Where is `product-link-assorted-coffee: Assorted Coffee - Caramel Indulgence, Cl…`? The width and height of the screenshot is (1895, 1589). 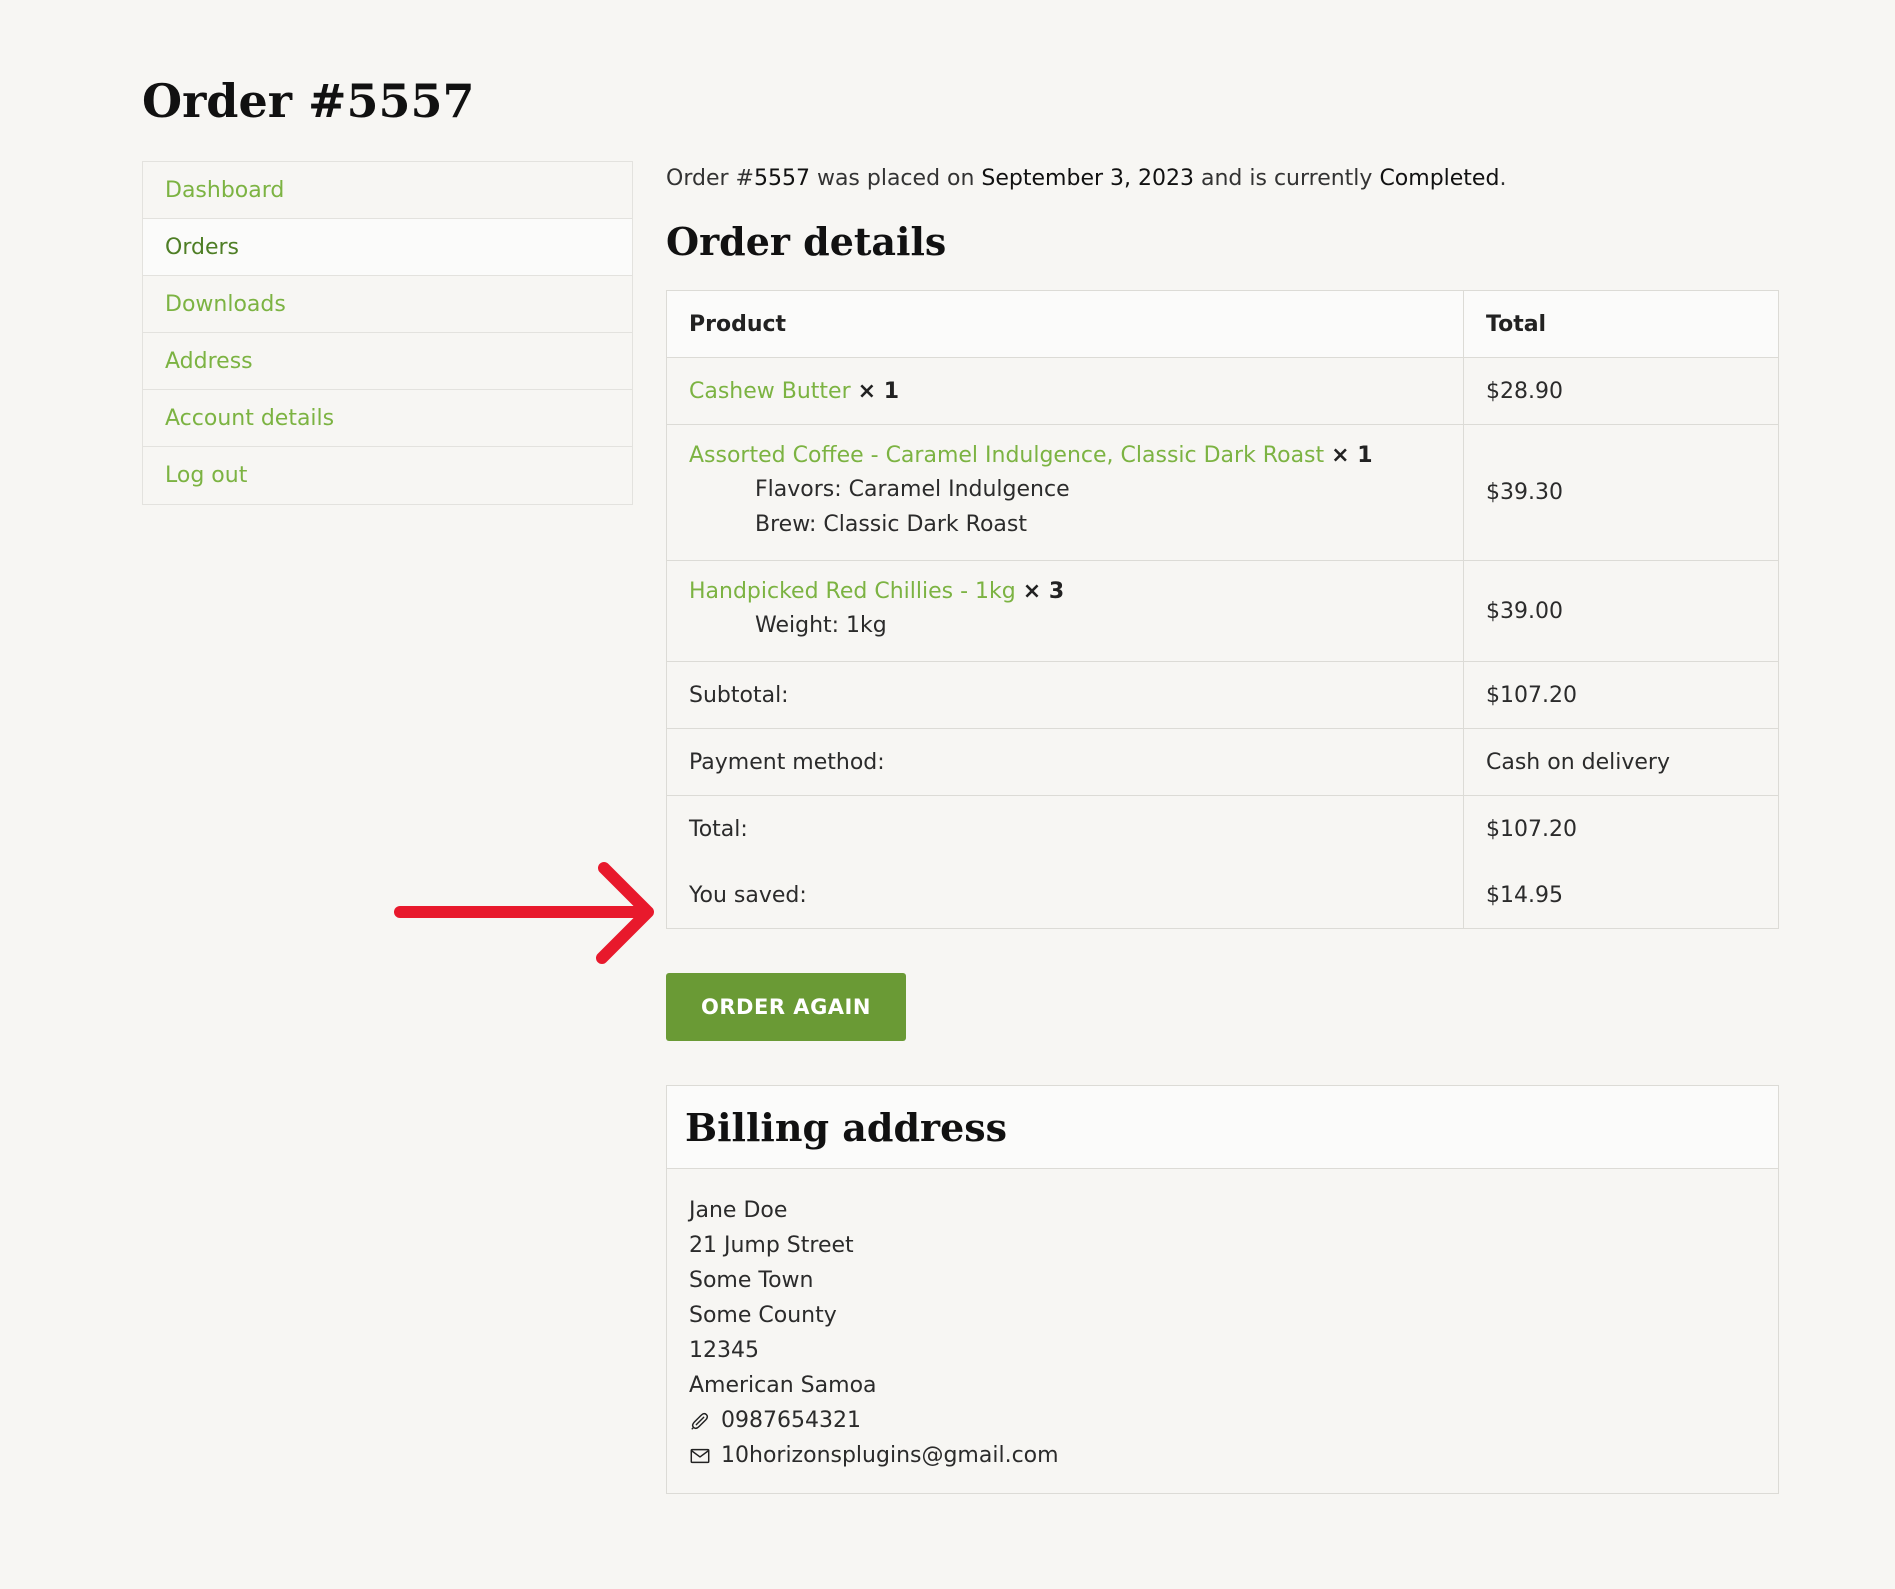
product-link-assorted-coffee: Assorted Coffee - Caramel Indulgence, Cl… is located at coordinates (1006, 455).